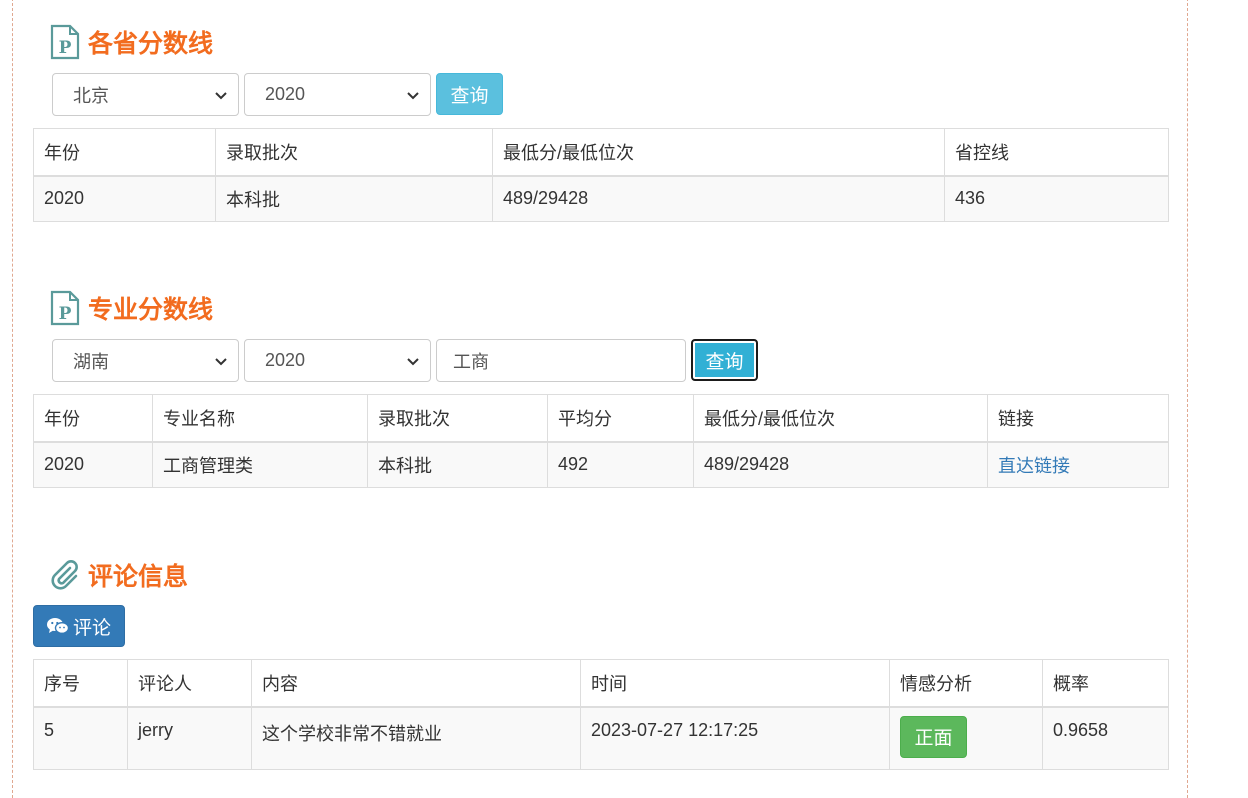 The height and width of the screenshot is (798, 1248). I want to click on major-keyword-input: 工商, so click(561, 360).